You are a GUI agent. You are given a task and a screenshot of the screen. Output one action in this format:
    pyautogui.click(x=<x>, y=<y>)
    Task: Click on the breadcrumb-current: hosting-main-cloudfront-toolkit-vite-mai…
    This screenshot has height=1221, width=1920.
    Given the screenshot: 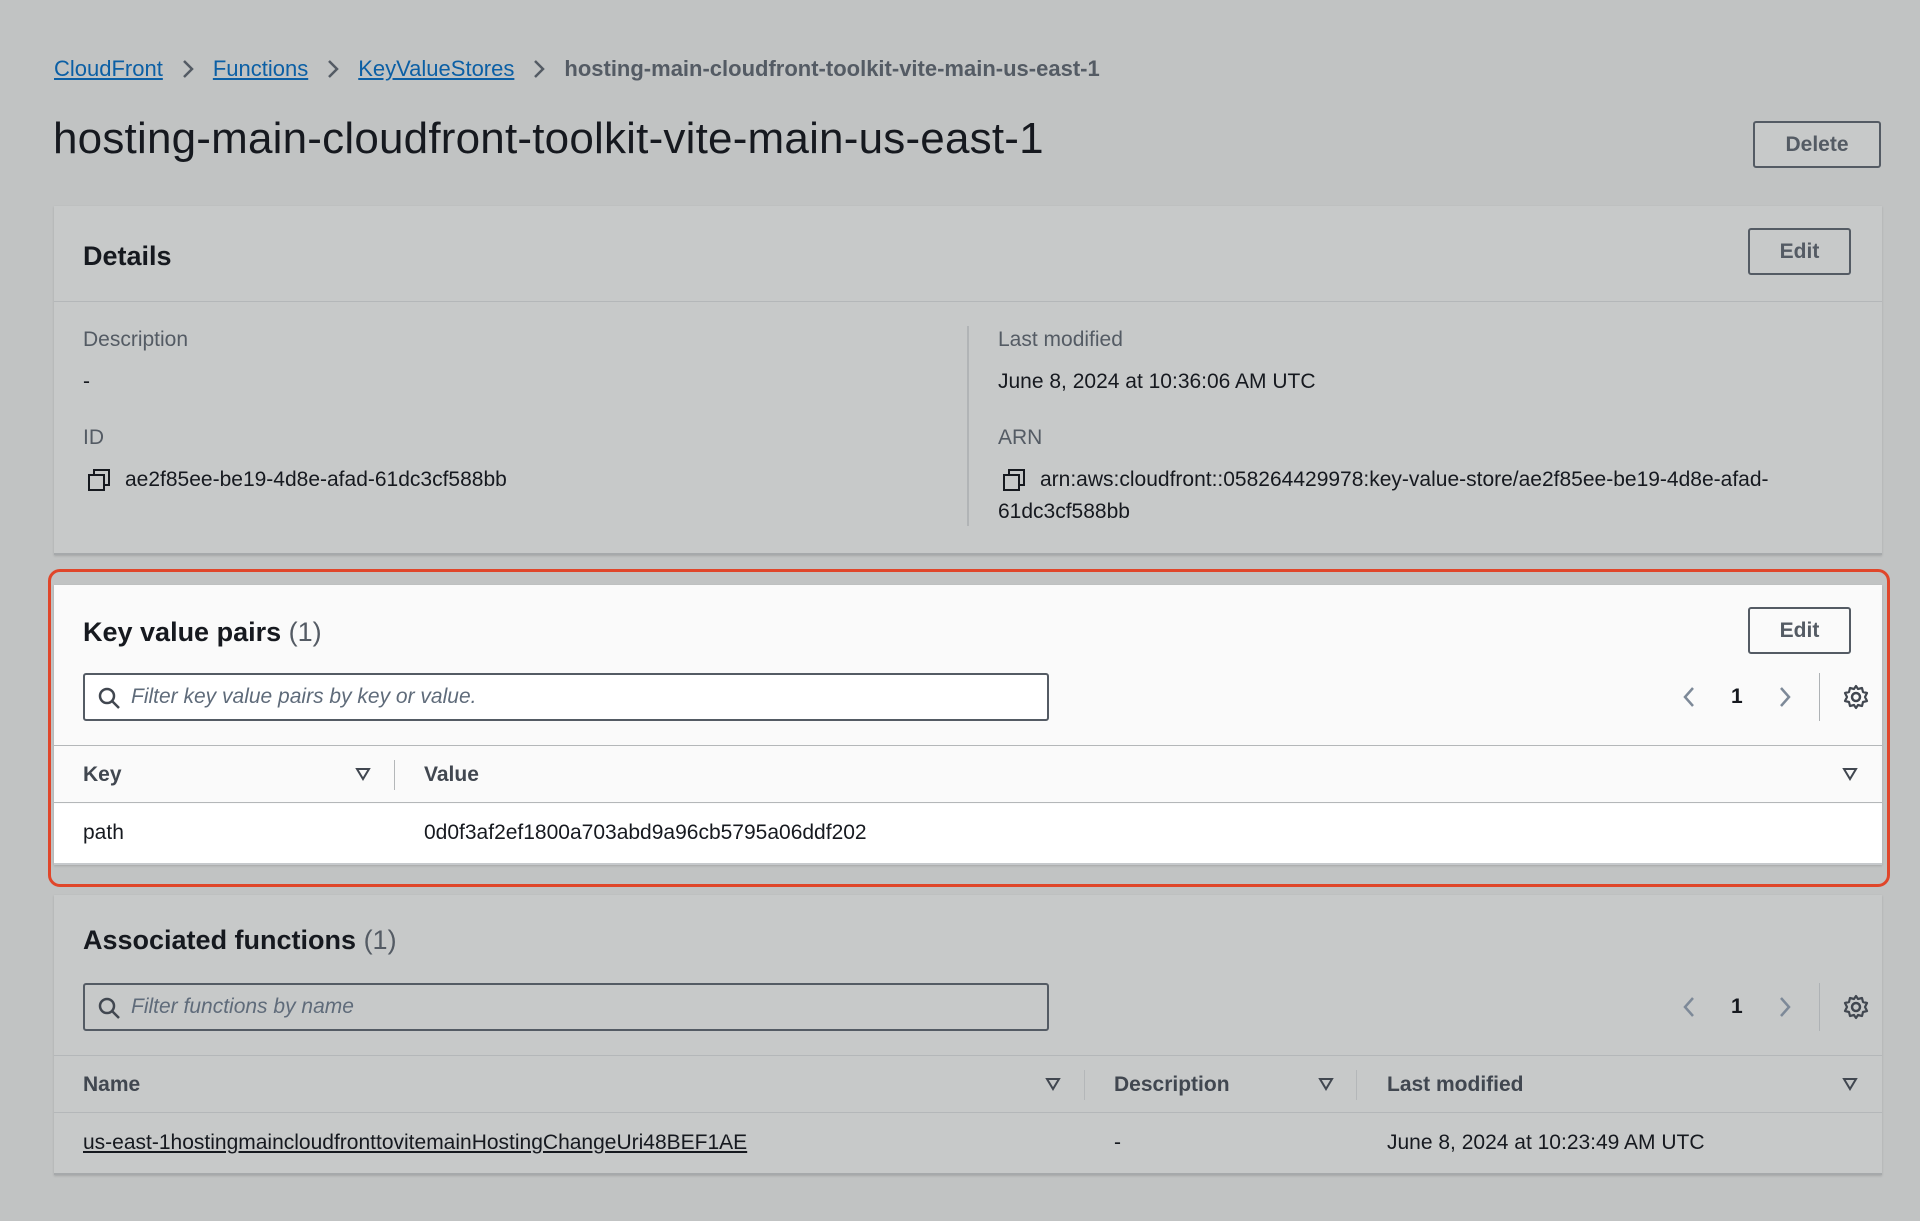 What is the action you would take?
    pyautogui.click(x=832, y=68)
    